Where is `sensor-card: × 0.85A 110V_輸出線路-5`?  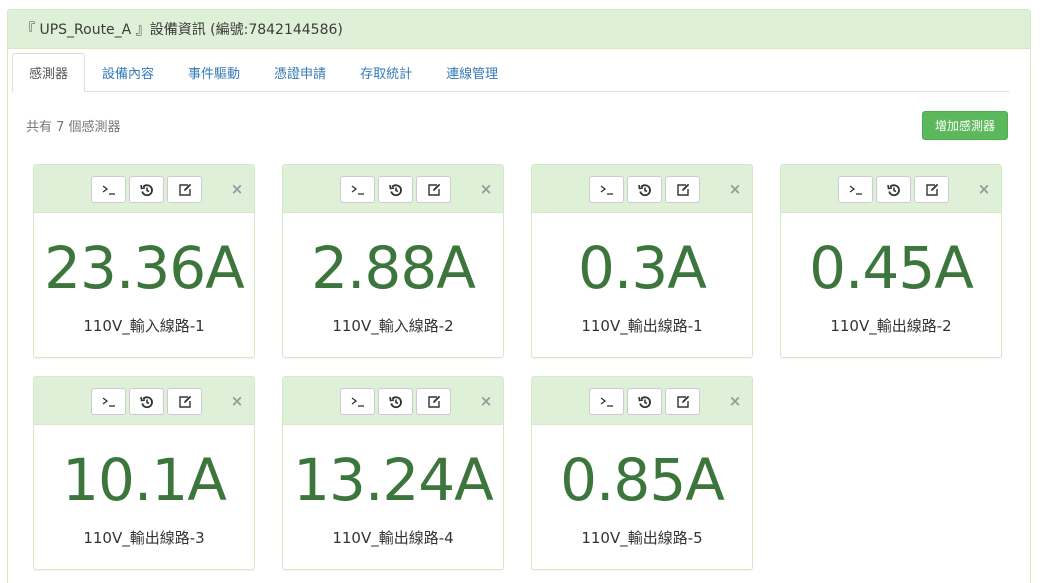
sensor-card: × 0.85A 110V_輸出線路-5 is located at coordinates (642, 473).